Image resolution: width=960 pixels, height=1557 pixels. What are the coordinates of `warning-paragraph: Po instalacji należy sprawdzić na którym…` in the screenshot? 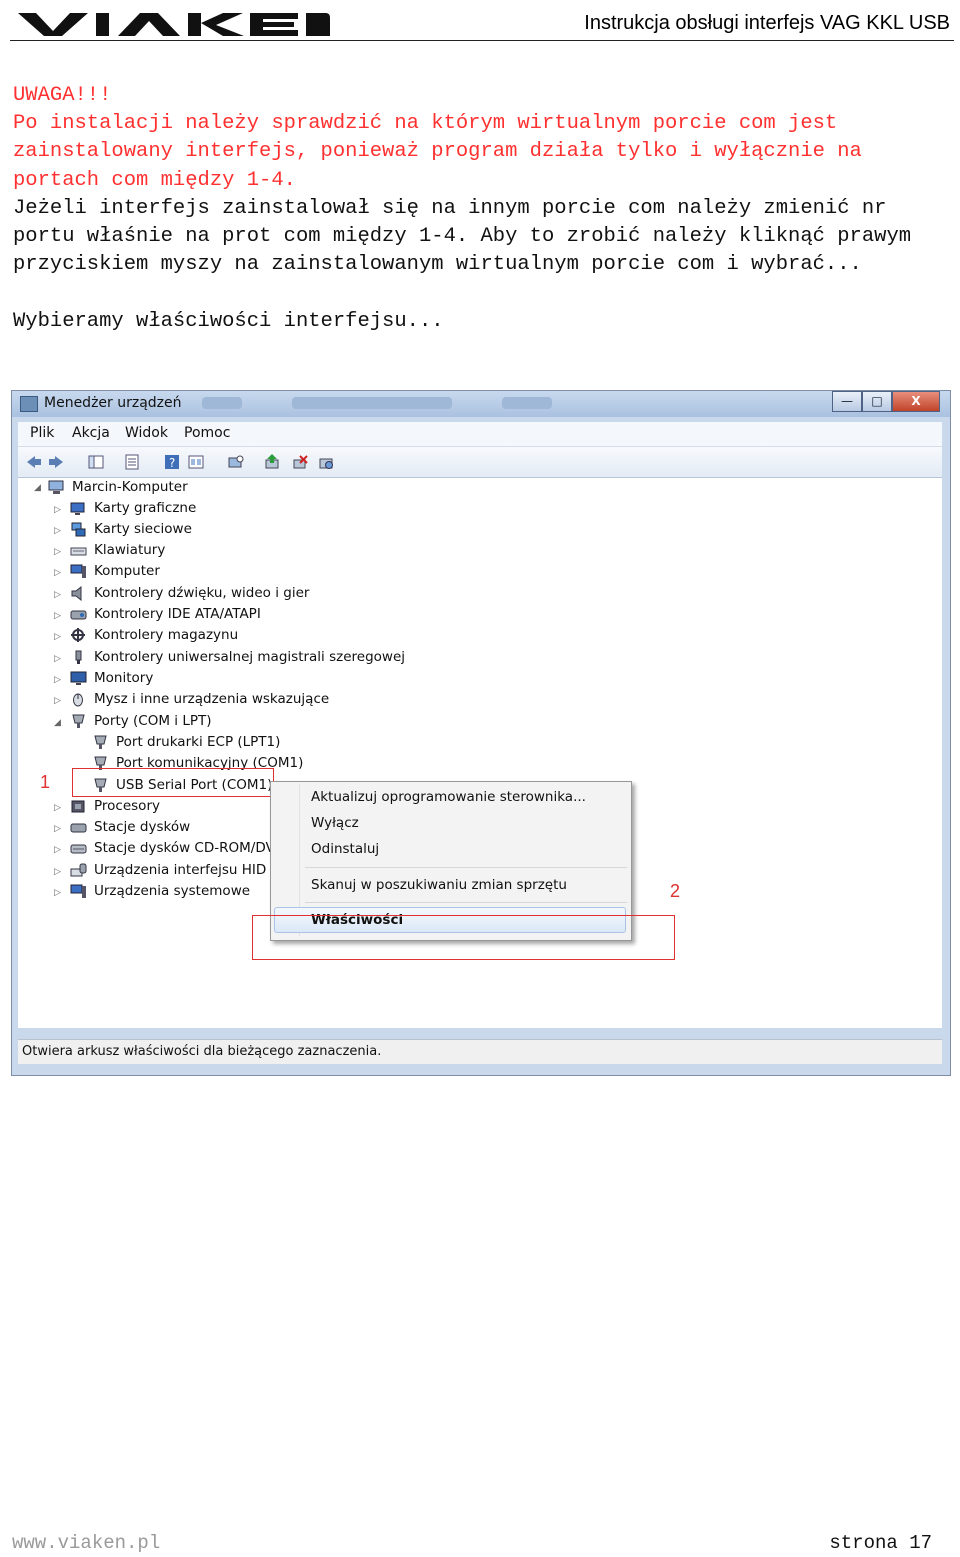 It's located at (444, 152).